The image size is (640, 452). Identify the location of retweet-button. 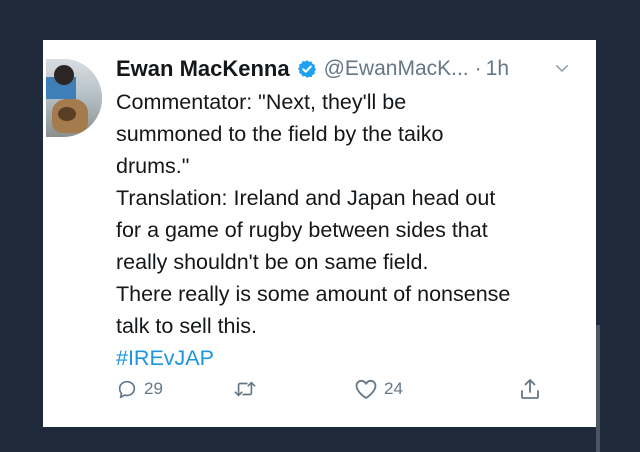
(248, 389).